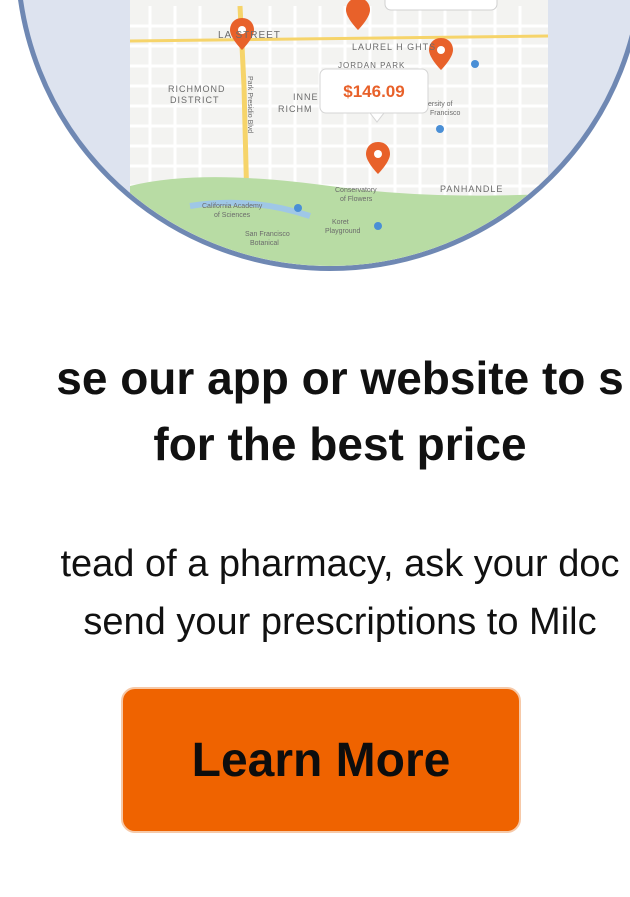  I want to click on learn-more-button: Learn More, so click(321, 760).